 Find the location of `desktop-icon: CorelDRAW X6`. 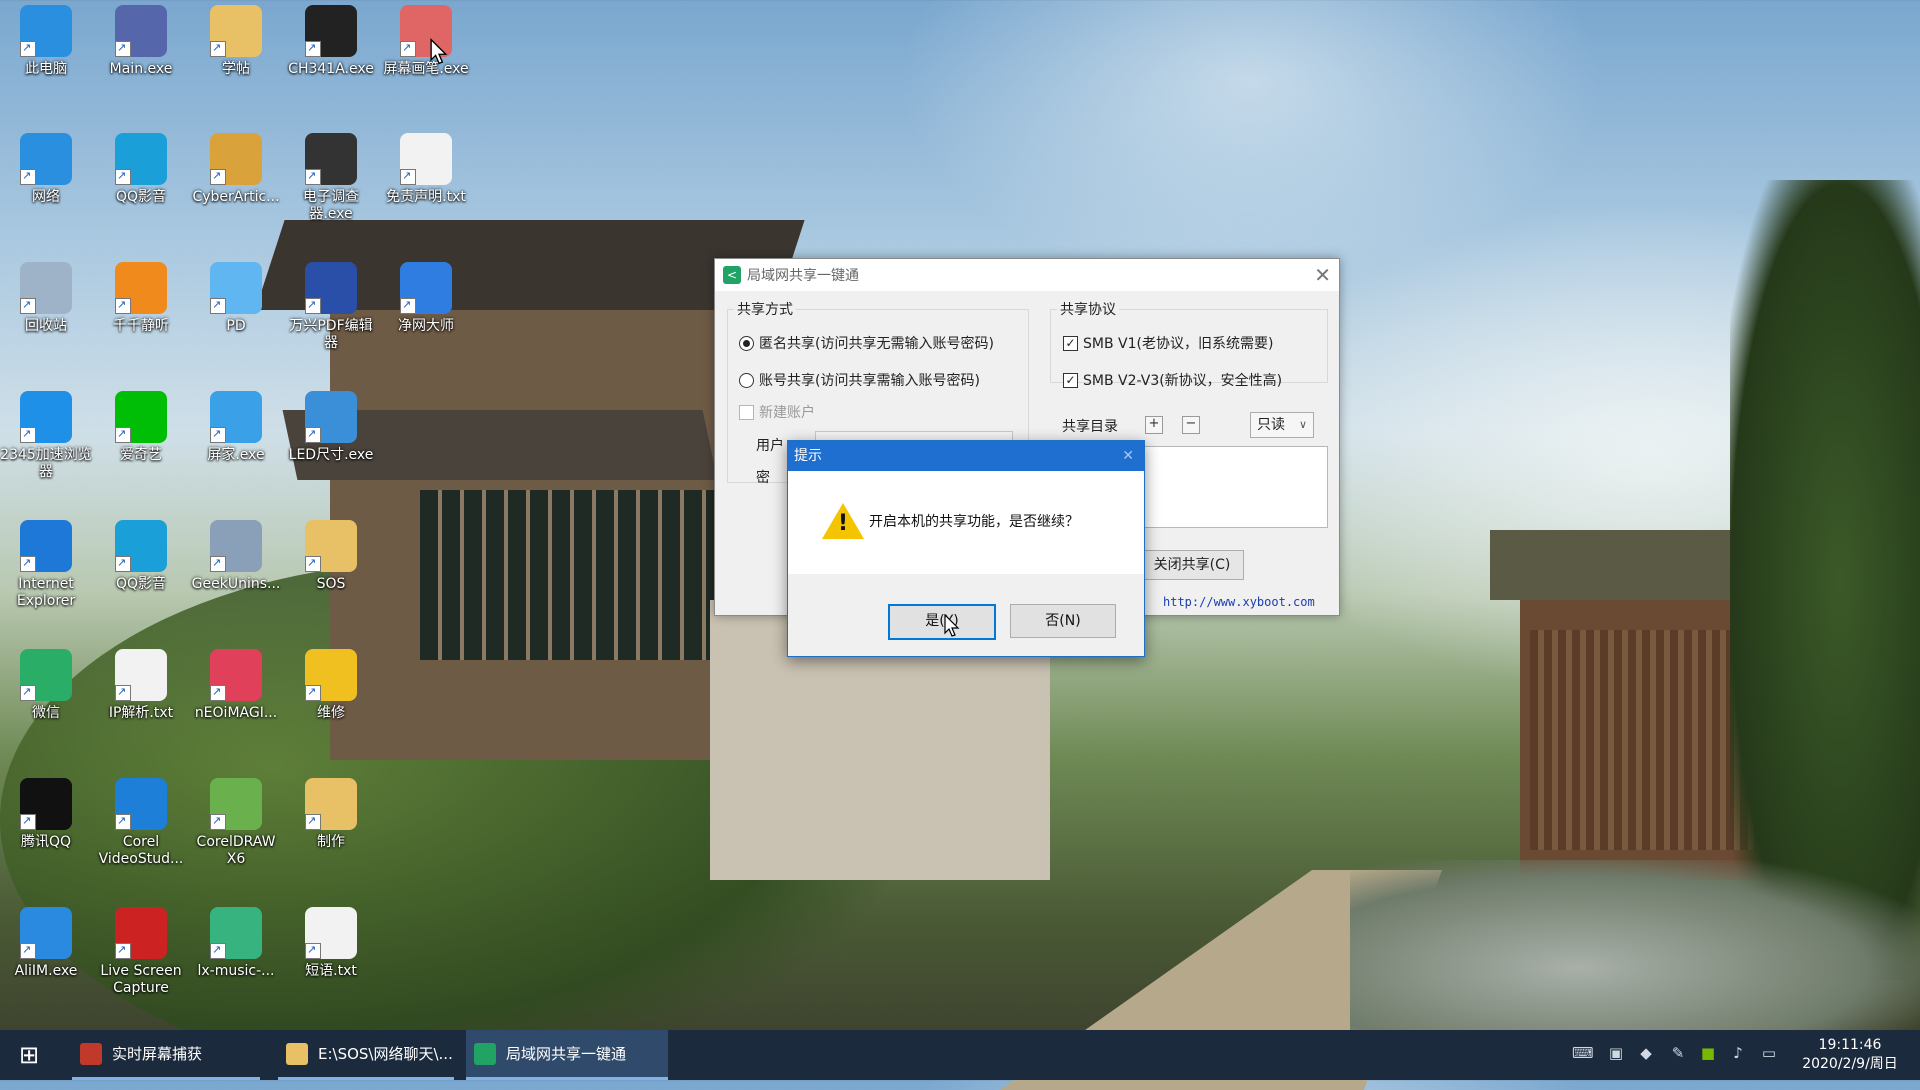

desktop-icon: CorelDRAW X6 is located at coordinates (236, 823).